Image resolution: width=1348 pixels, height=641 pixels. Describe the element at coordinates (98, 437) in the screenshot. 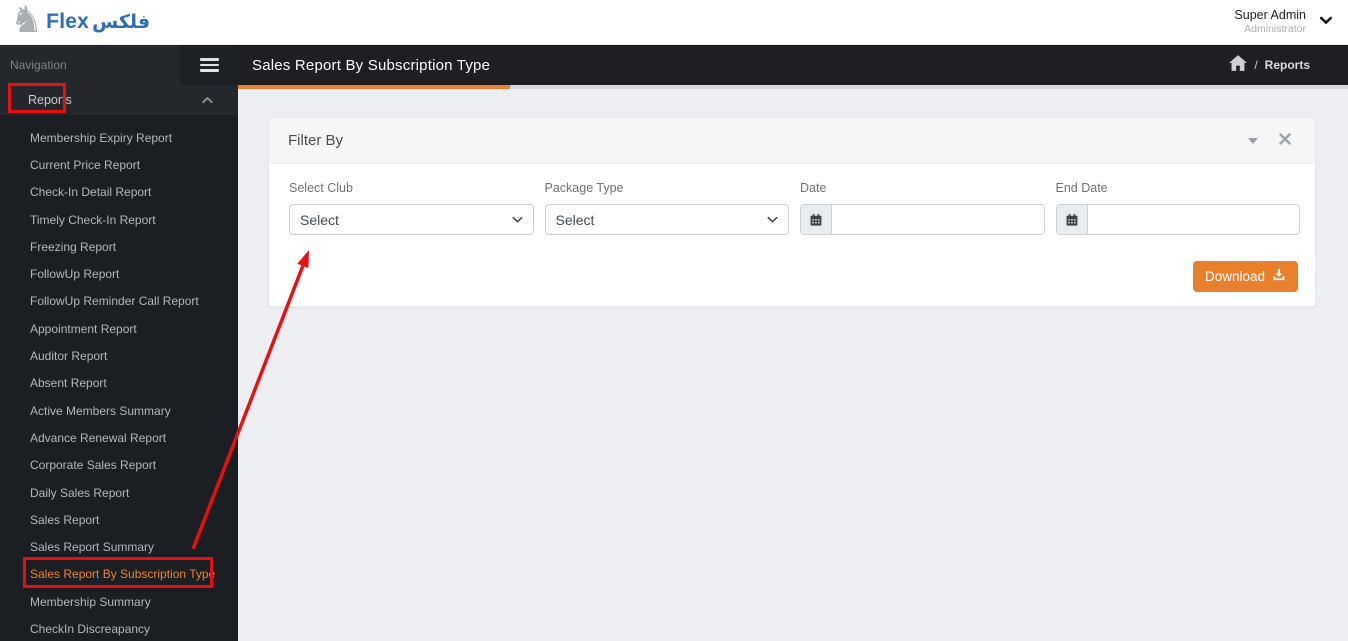

I see `sidebar-item-label: Advance Renewal Report` at that location.